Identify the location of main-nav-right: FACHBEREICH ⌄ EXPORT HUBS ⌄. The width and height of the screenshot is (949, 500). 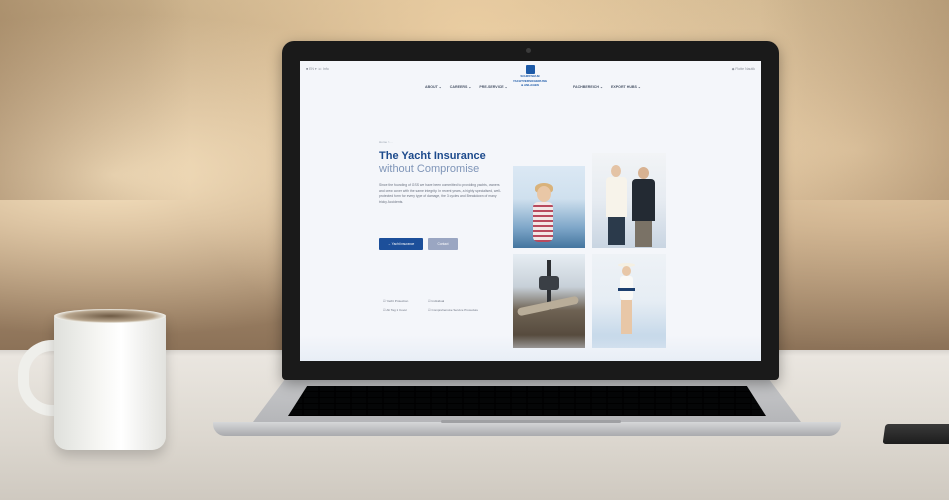
(610, 87).